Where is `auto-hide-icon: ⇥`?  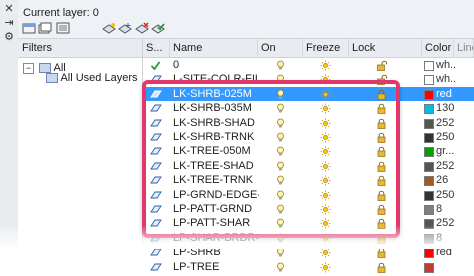 auto-hide-icon: ⇥ is located at coordinates (9, 23).